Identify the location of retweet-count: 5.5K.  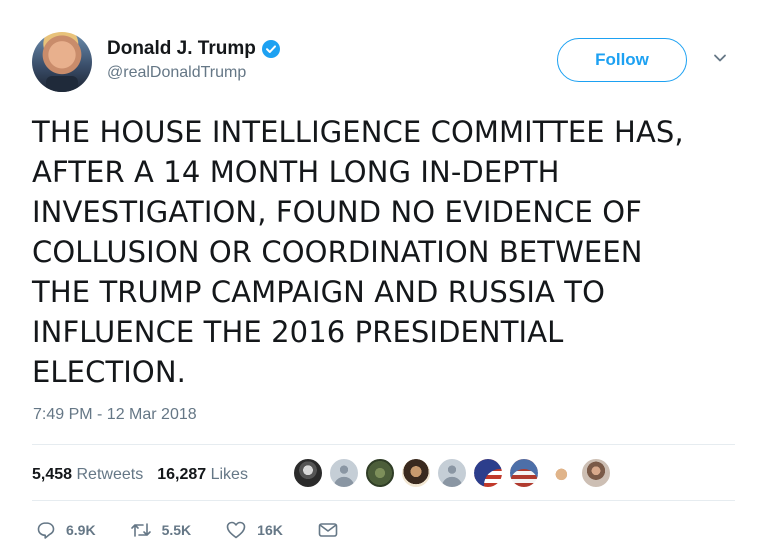
(176, 530).